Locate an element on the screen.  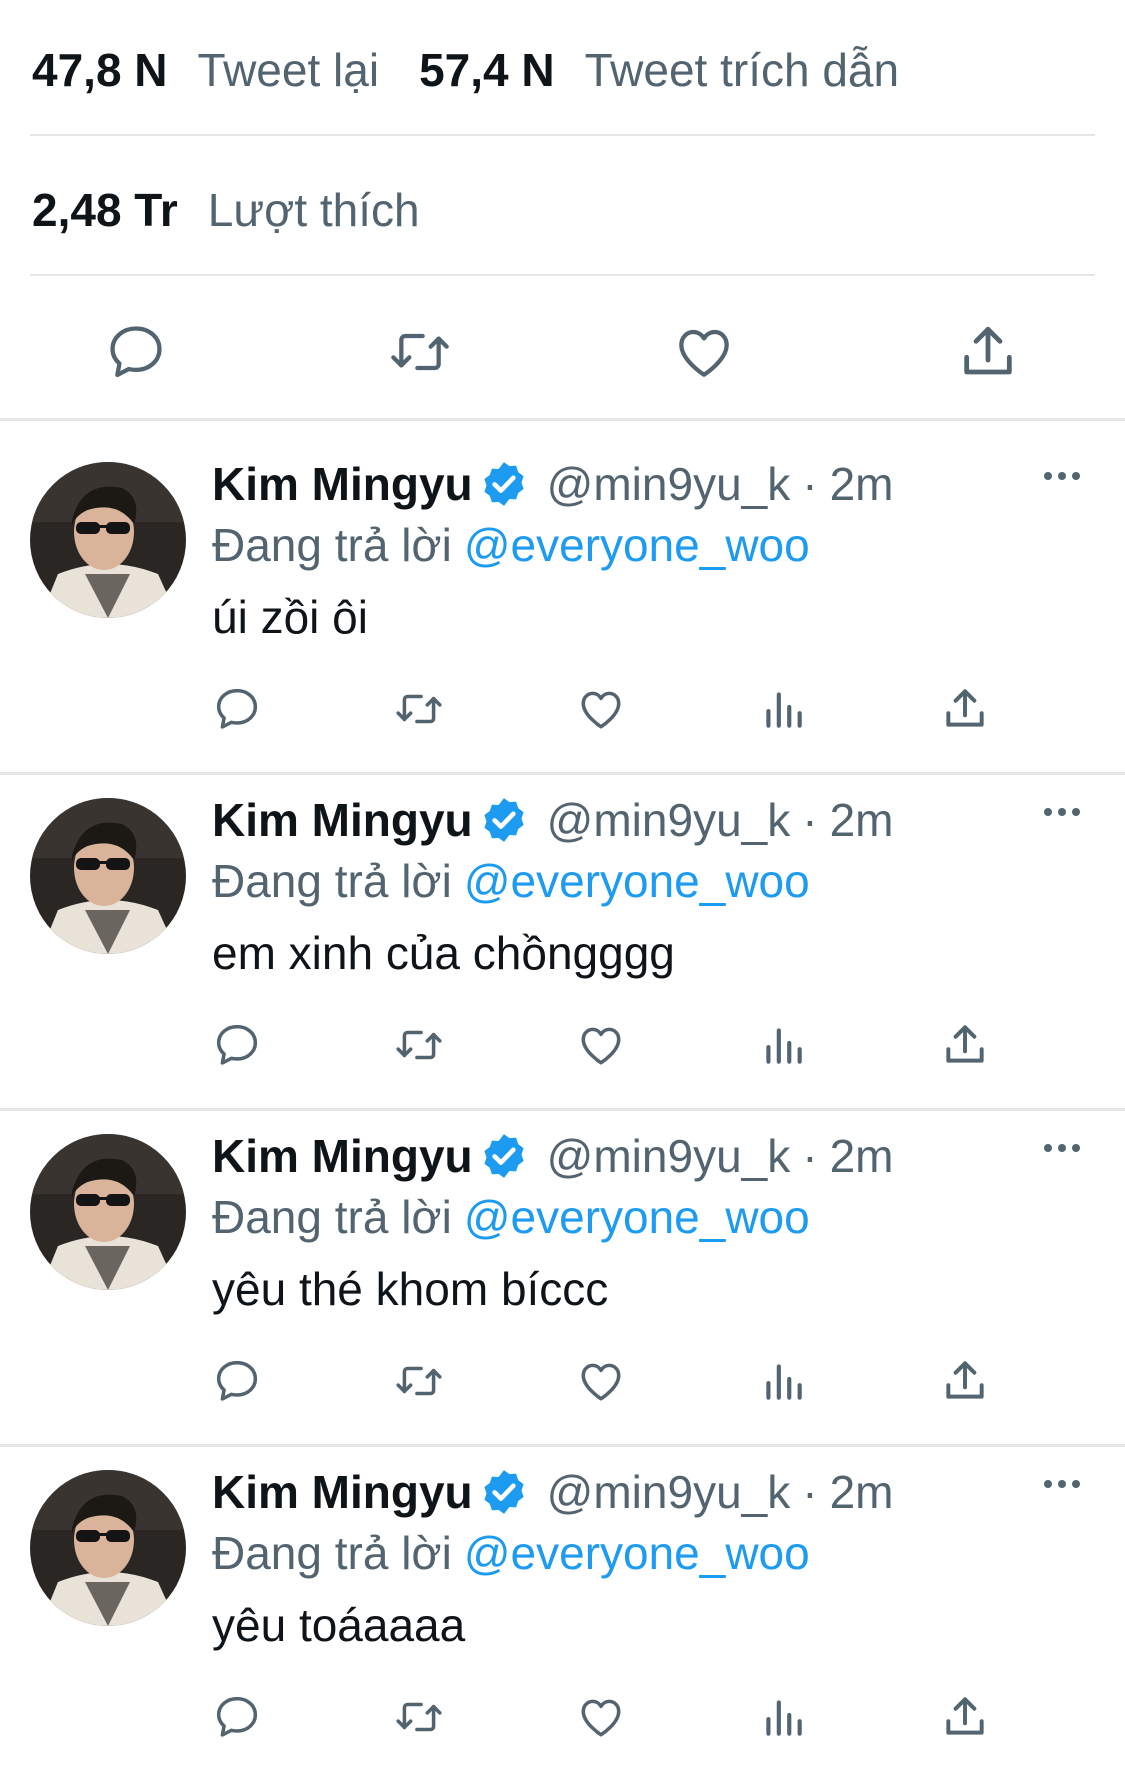
retweets-label: Tweet lại is located at coordinates (289, 70).